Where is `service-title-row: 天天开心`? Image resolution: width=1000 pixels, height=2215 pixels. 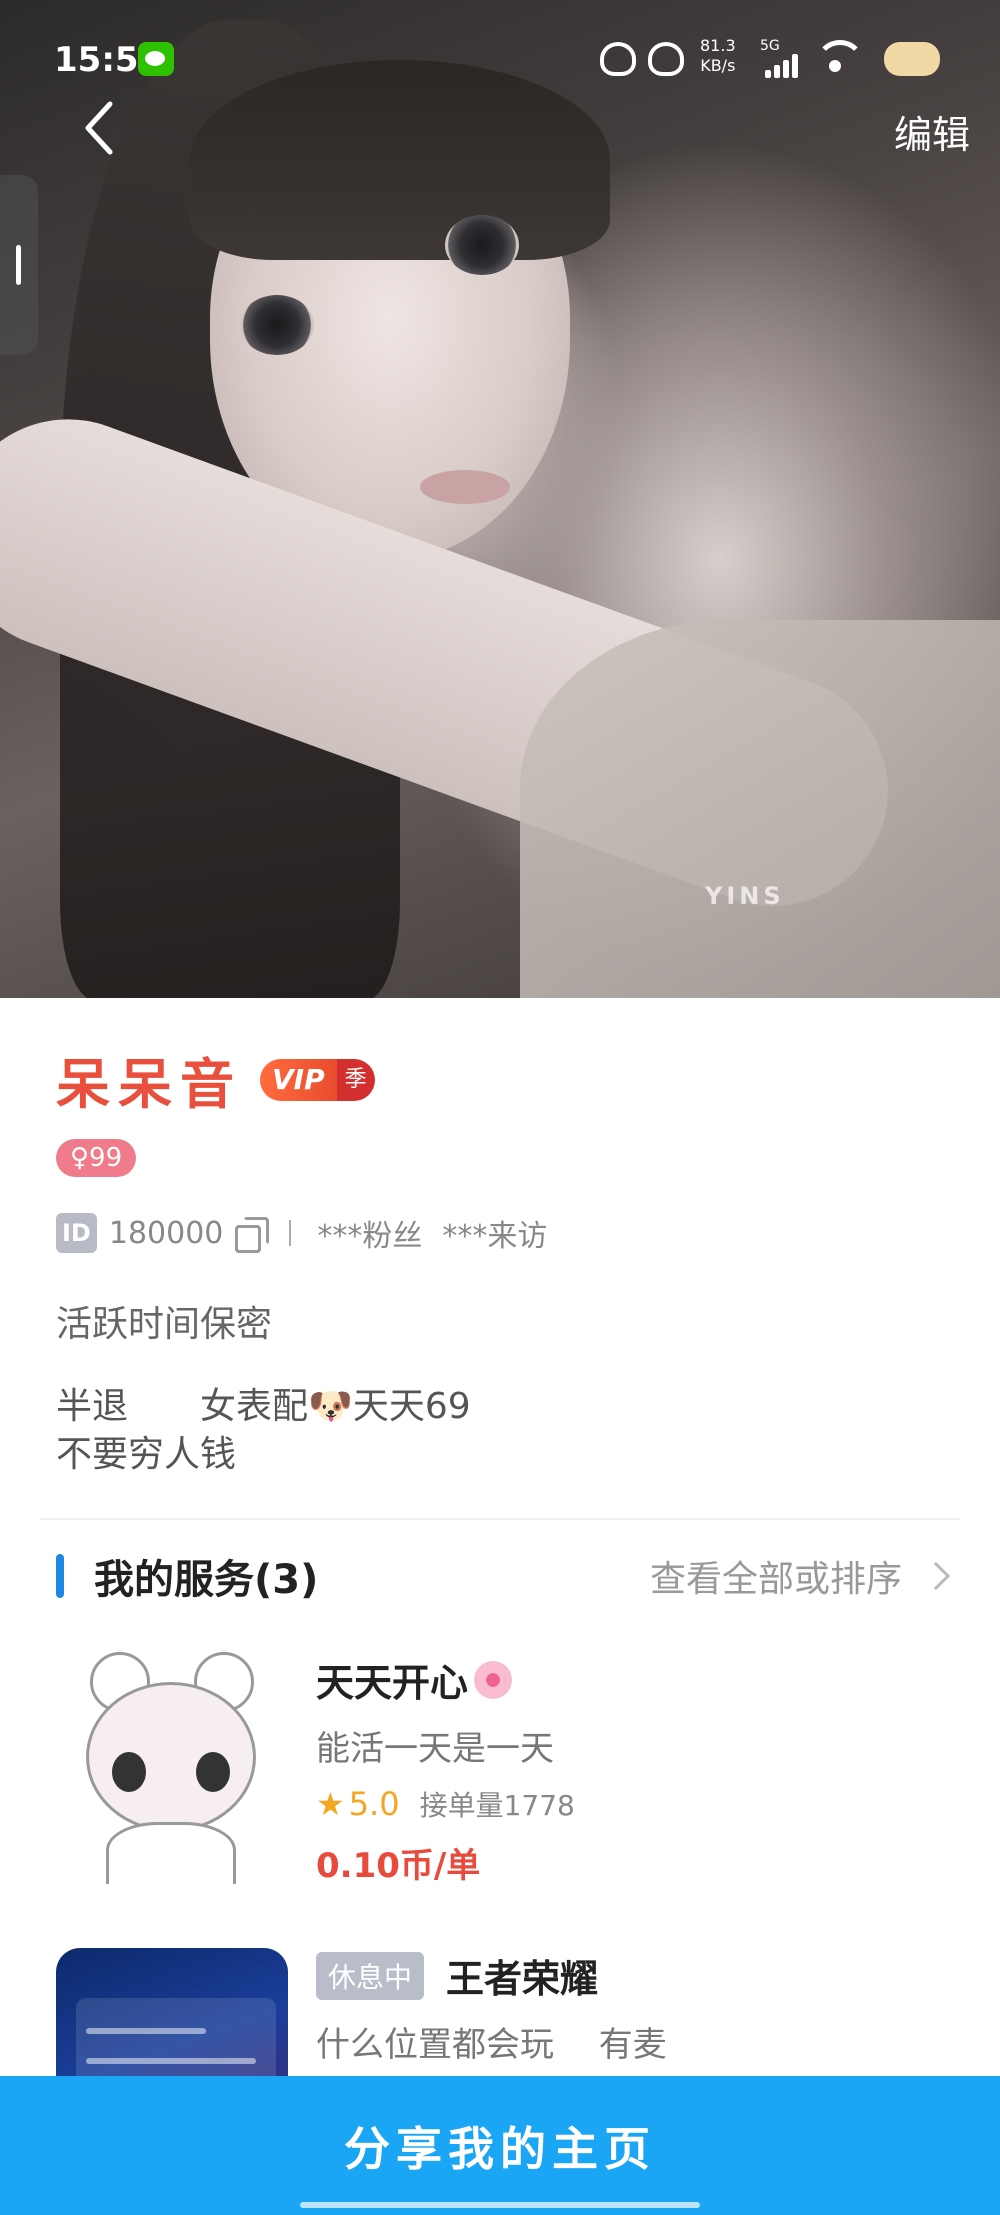
service-title-row: 天天开心 is located at coordinates (626, 1679).